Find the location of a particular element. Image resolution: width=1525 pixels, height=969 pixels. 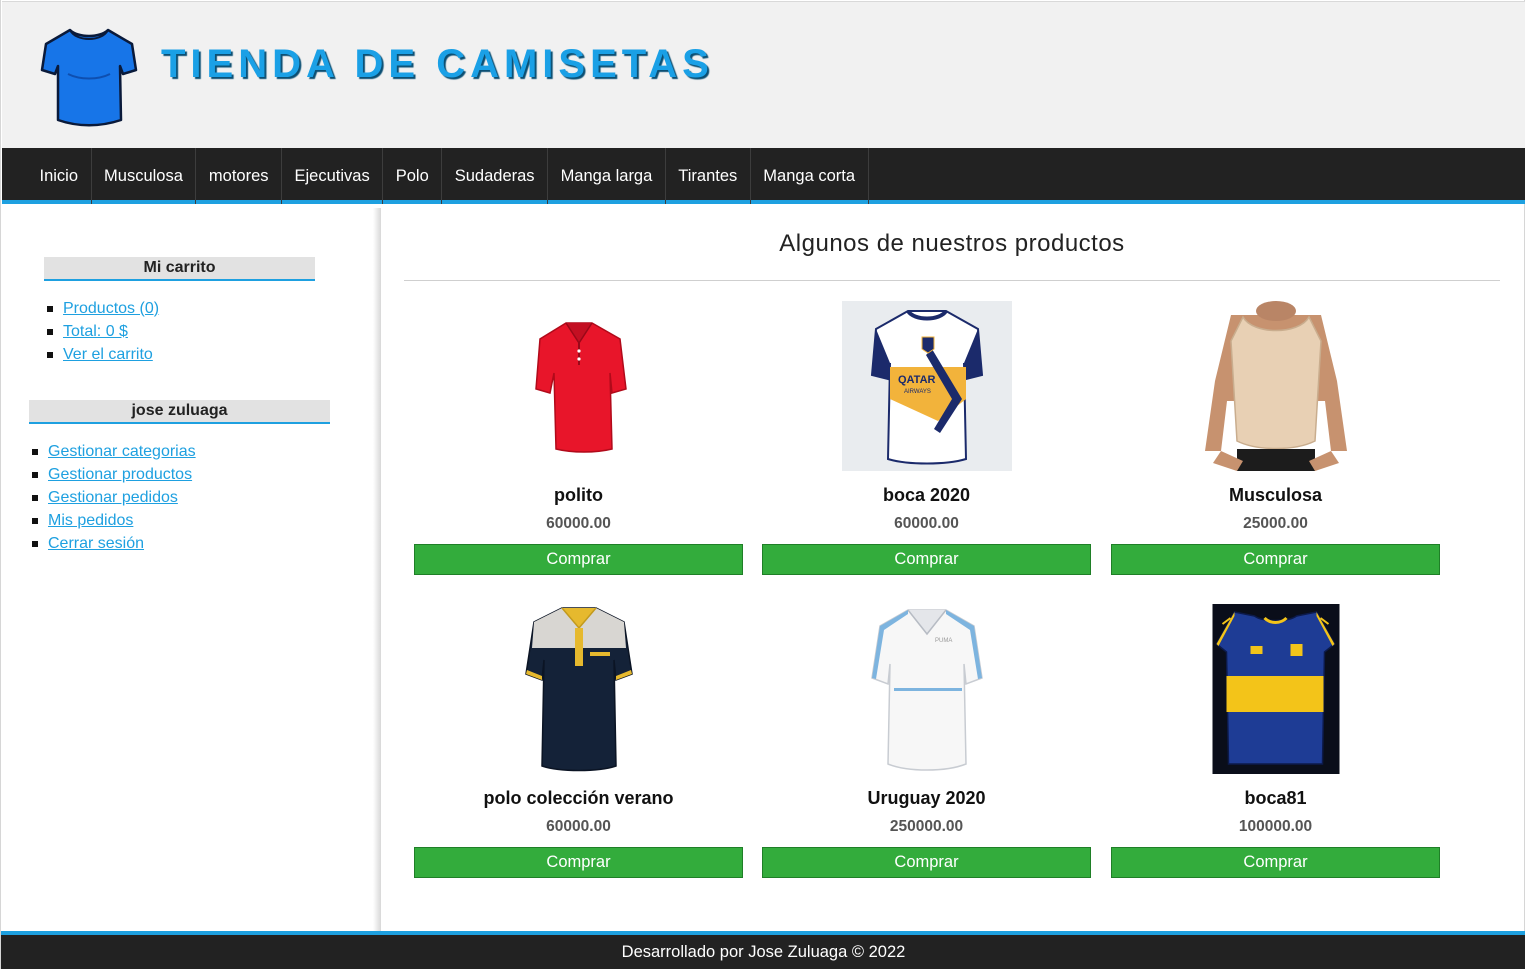

product-name: polito is located at coordinates (578, 495).